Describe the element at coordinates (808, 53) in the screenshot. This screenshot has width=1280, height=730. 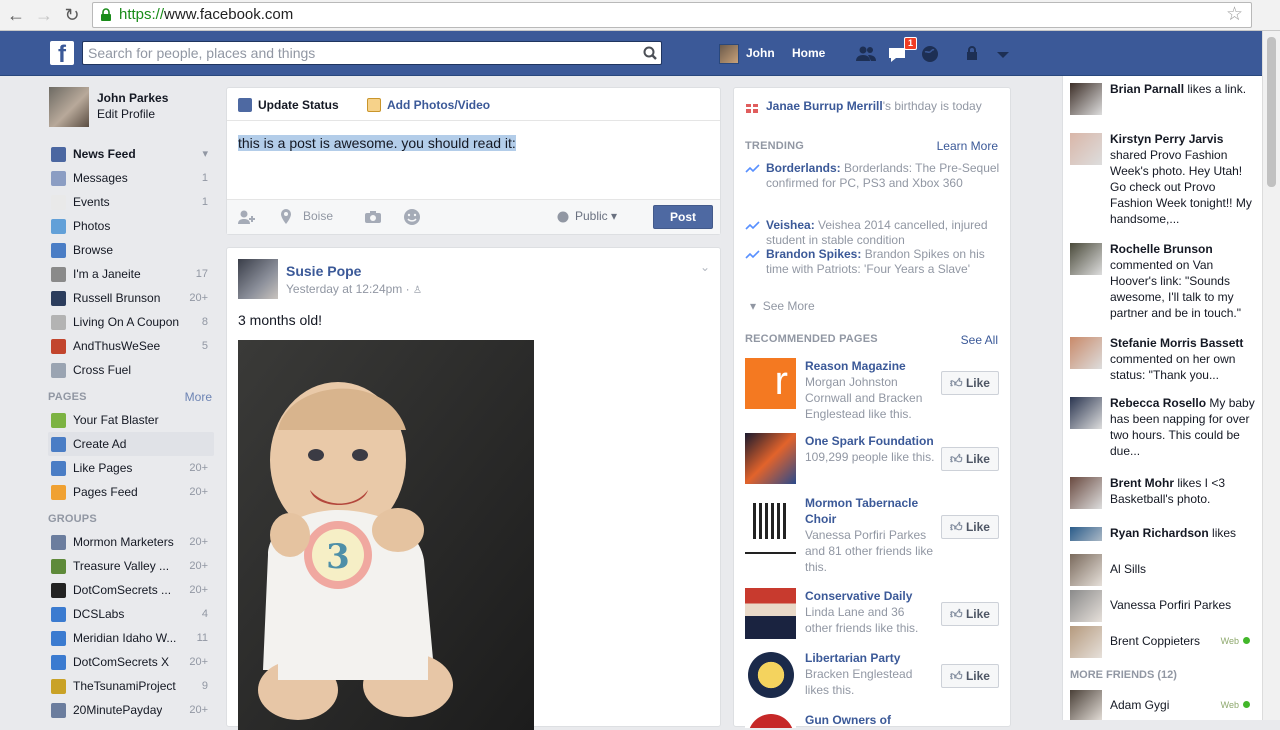
I see `home-link: Home` at that location.